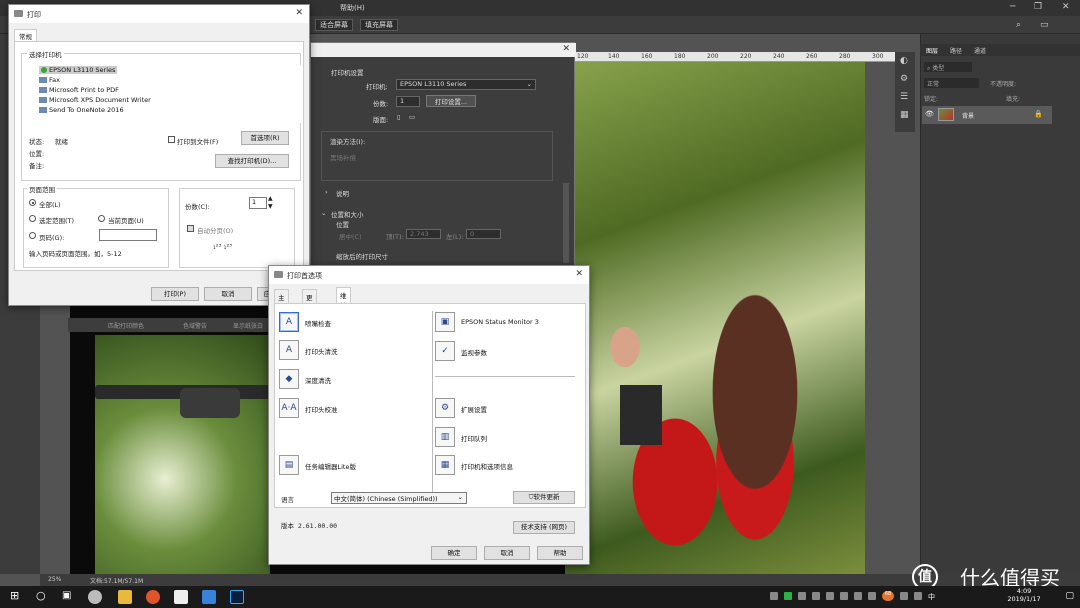 The height and width of the screenshot is (608, 1080). I want to click on minimize-icon: ─, so click(1012, 7).